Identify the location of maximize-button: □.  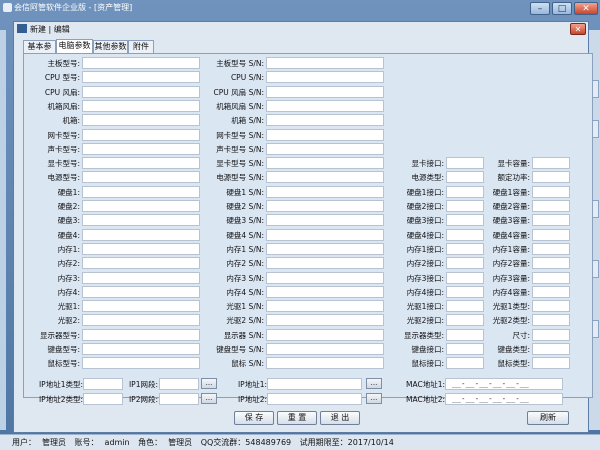
(562, 8).